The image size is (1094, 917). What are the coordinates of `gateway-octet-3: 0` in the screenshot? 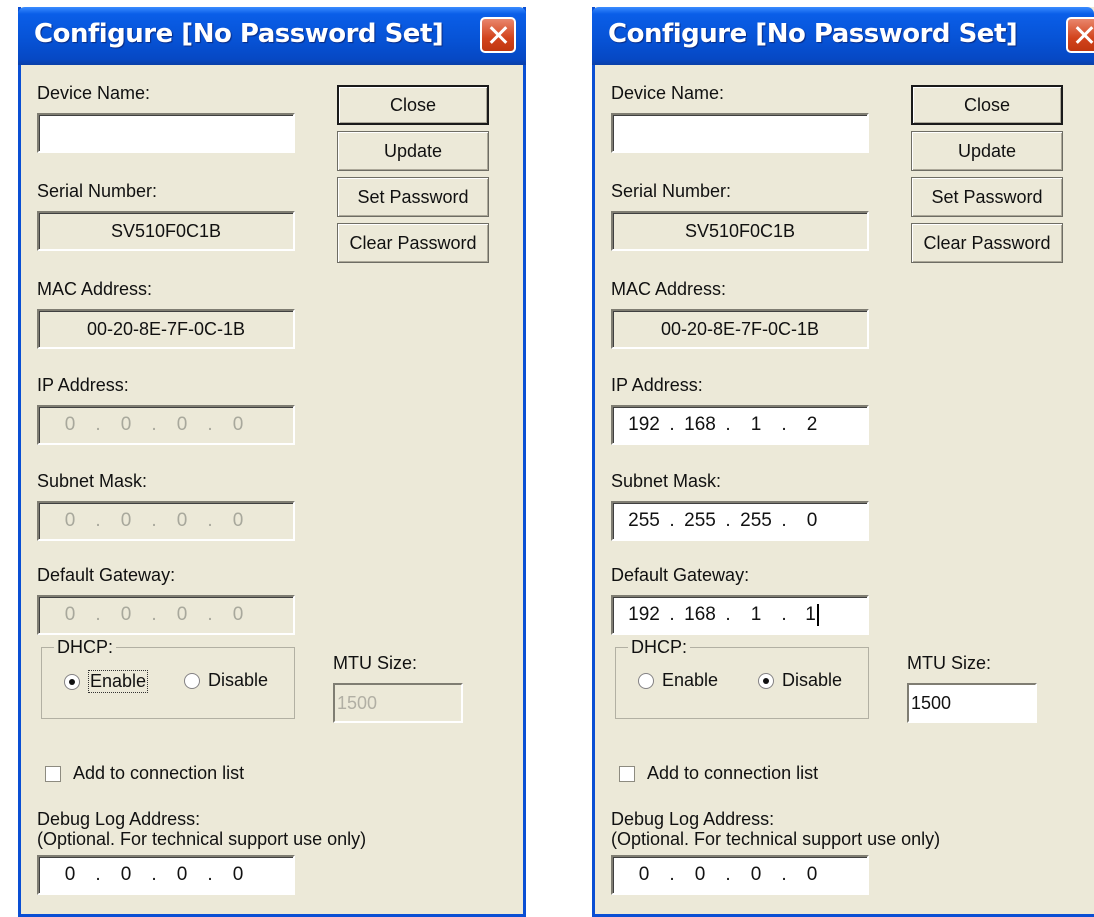 It's located at (182, 614).